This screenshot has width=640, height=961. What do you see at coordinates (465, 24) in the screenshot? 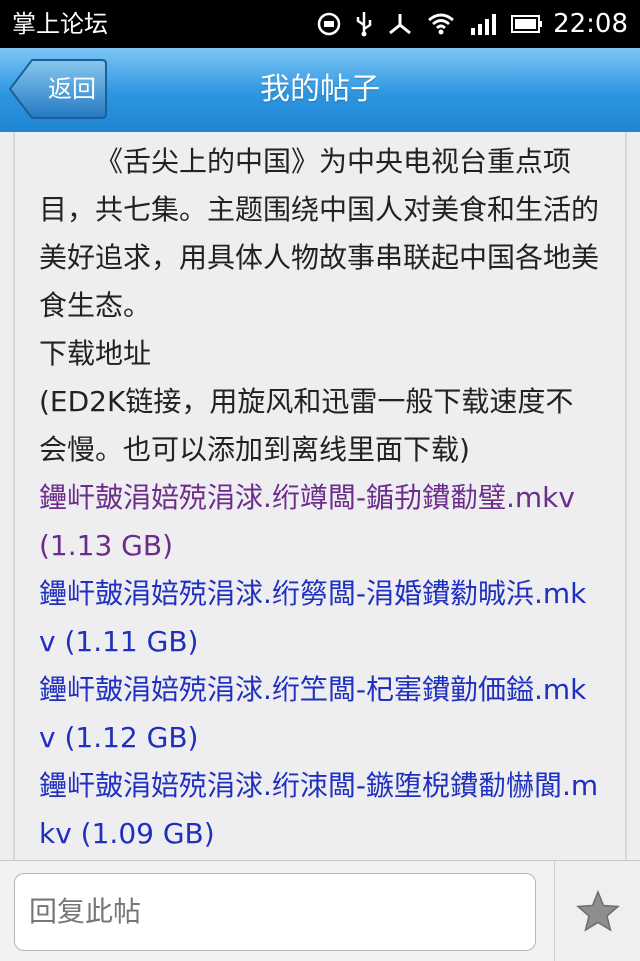
I see `status-icons: 22:08` at bounding box center [465, 24].